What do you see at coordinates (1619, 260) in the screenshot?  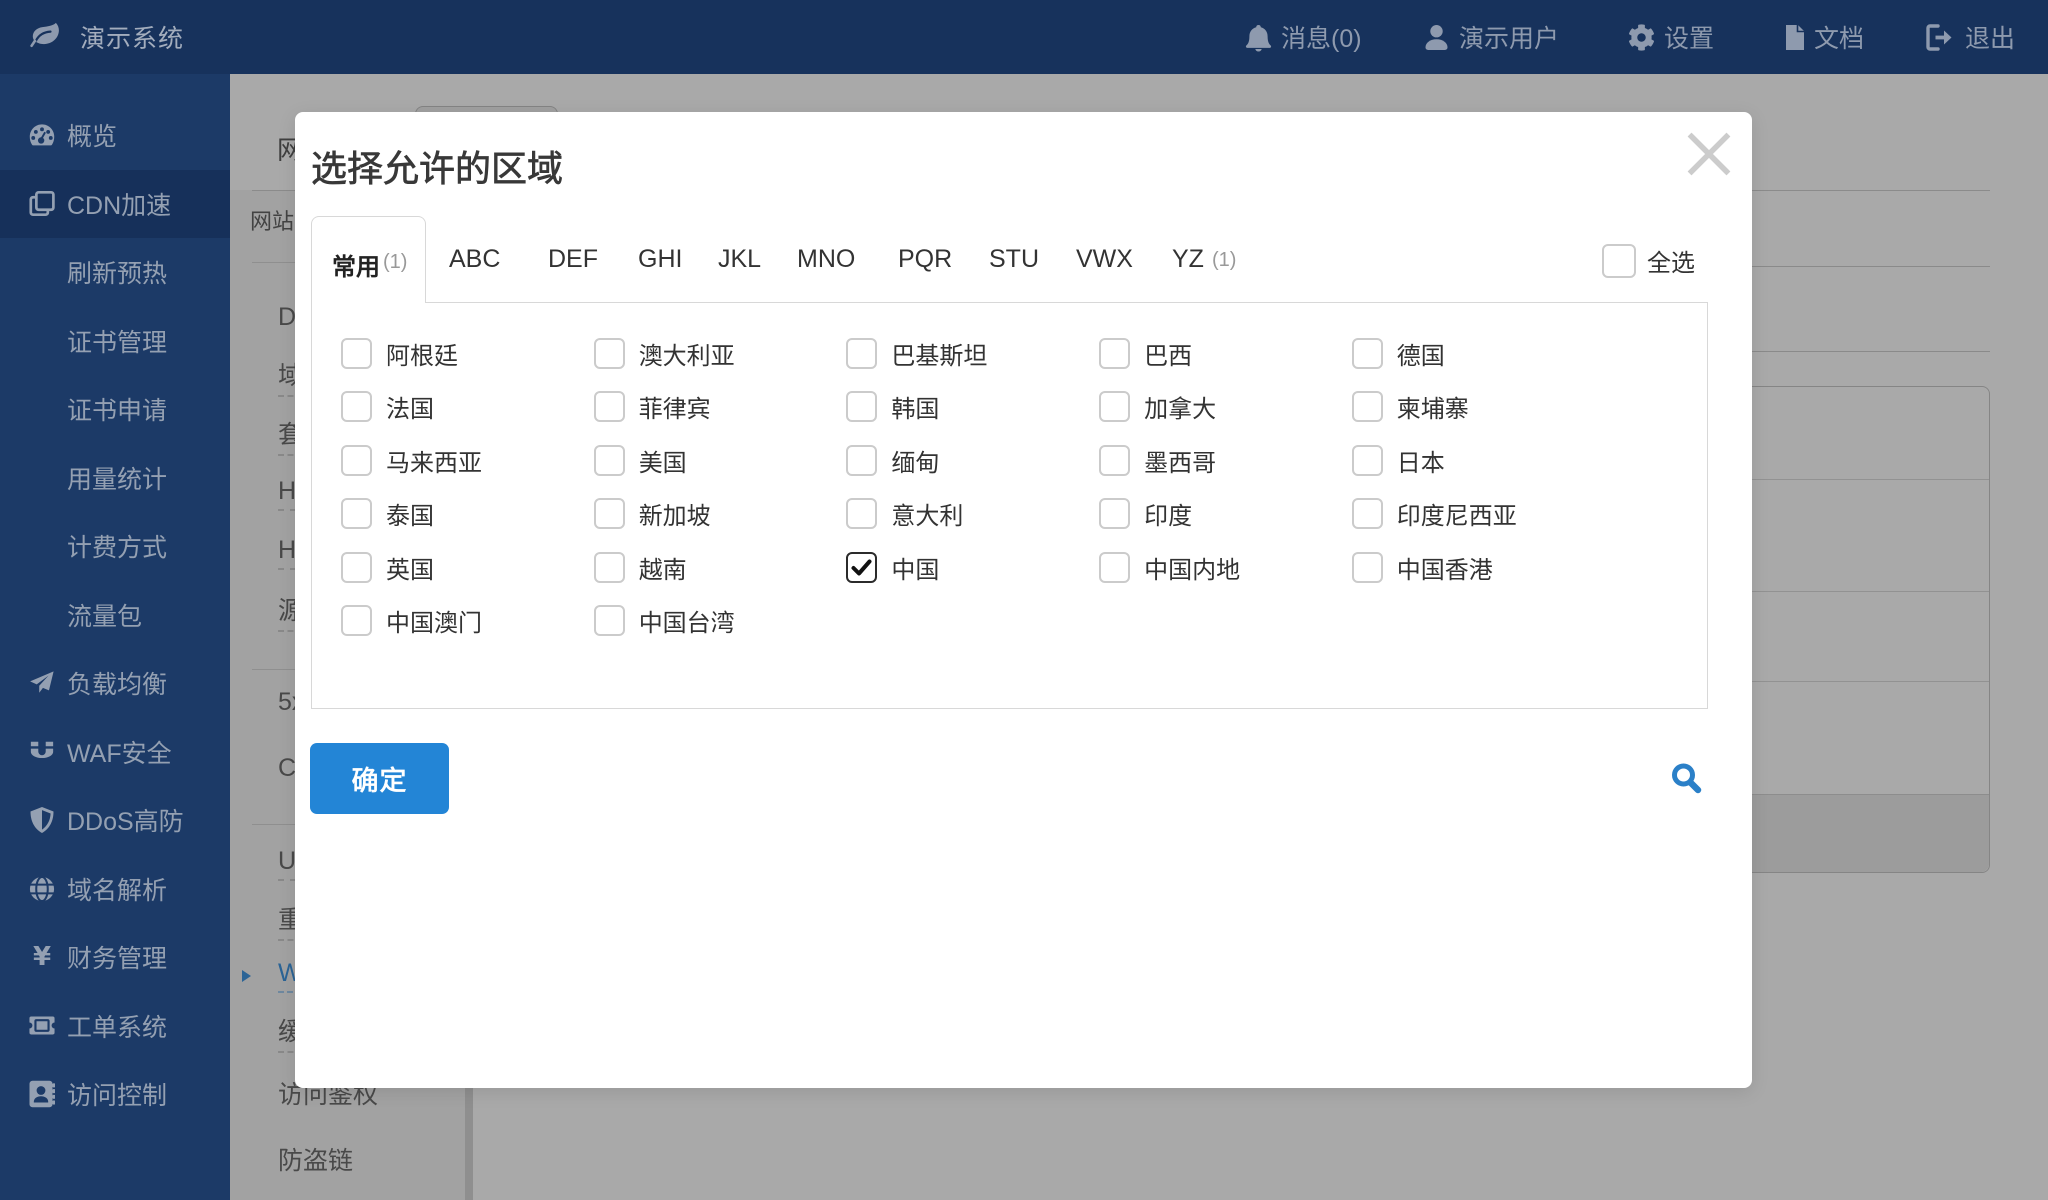 I see `select-all-checkbox` at bounding box center [1619, 260].